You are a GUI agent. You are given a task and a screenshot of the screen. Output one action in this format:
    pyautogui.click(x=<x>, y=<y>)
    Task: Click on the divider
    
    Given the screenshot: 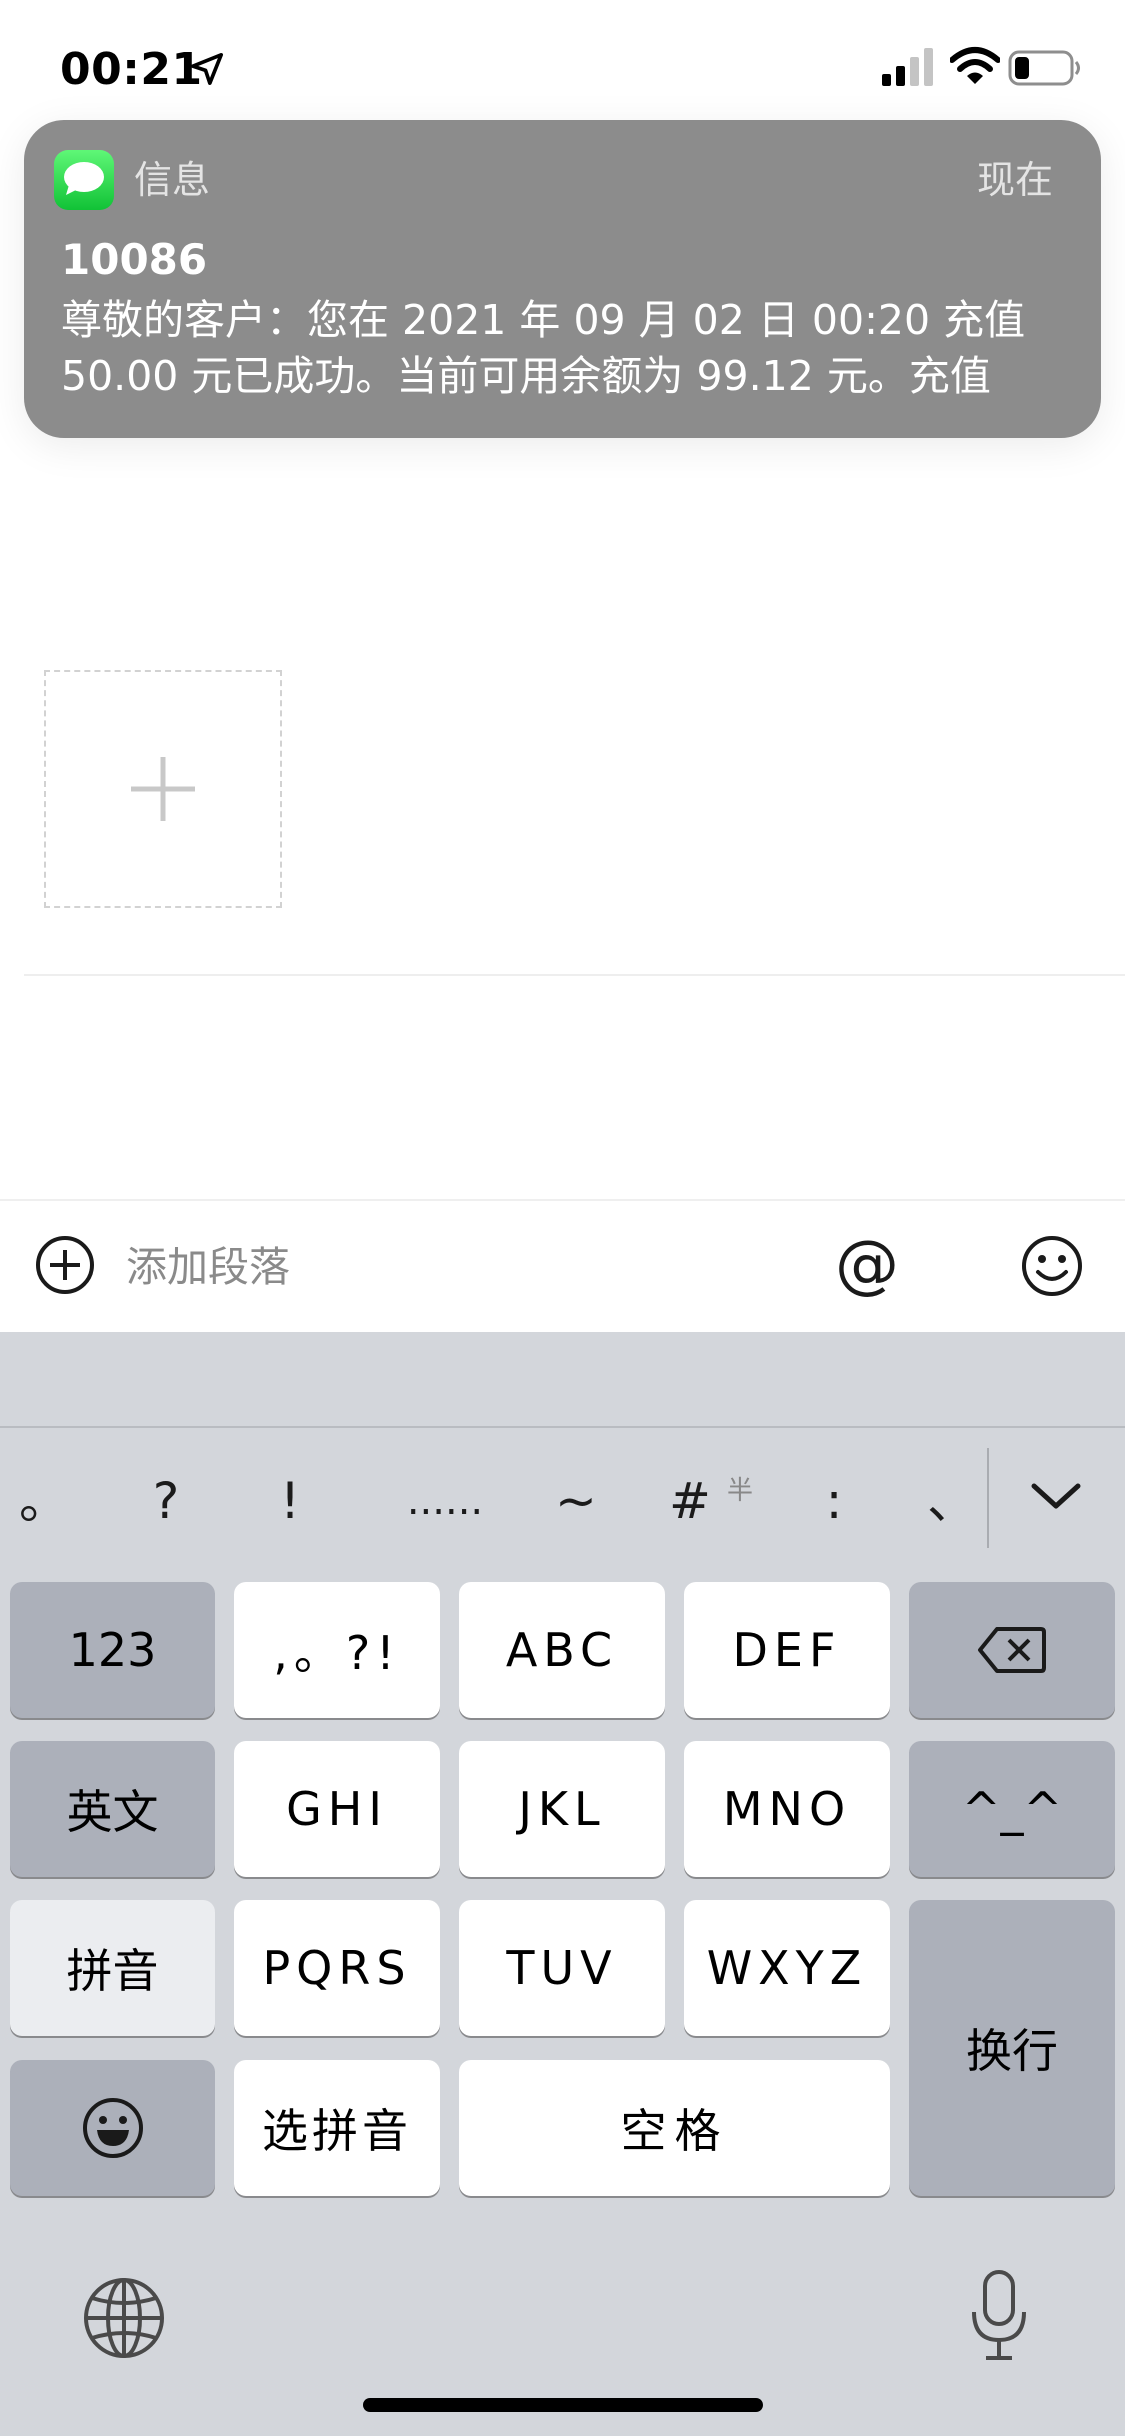 What is the action you would take?
    pyautogui.click(x=574, y=975)
    